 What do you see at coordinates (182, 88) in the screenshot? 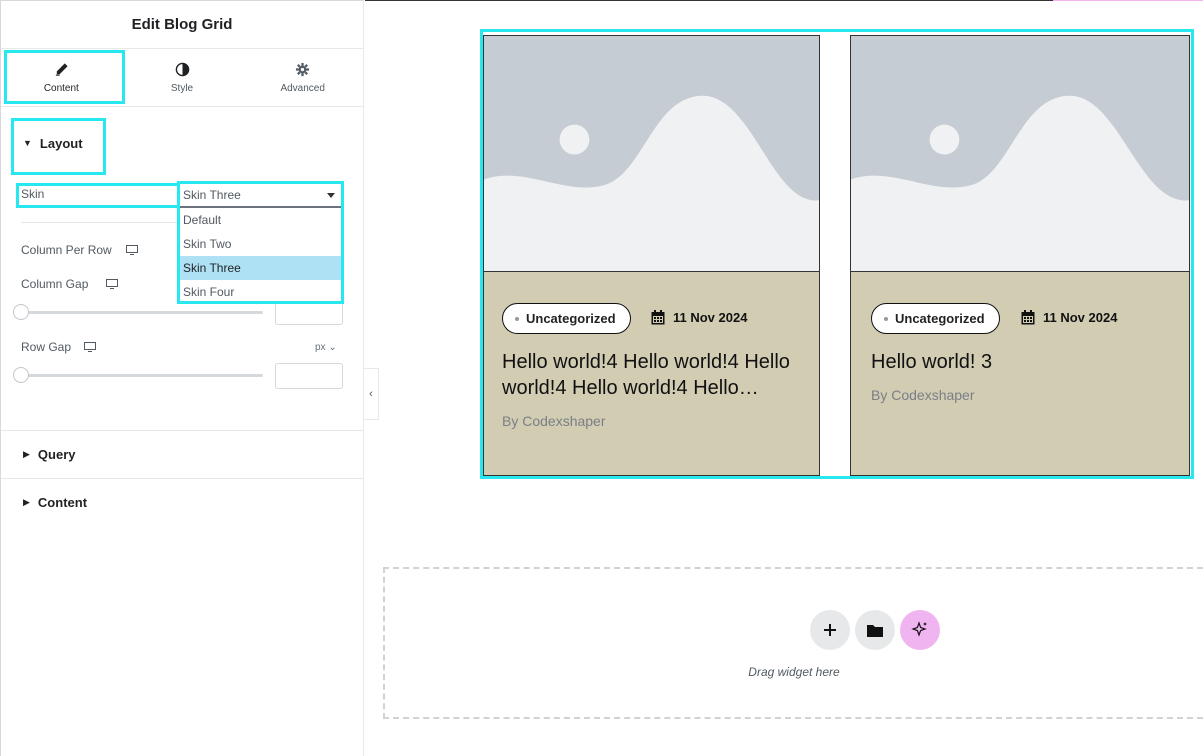
I see `tab-label: Style` at bounding box center [182, 88].